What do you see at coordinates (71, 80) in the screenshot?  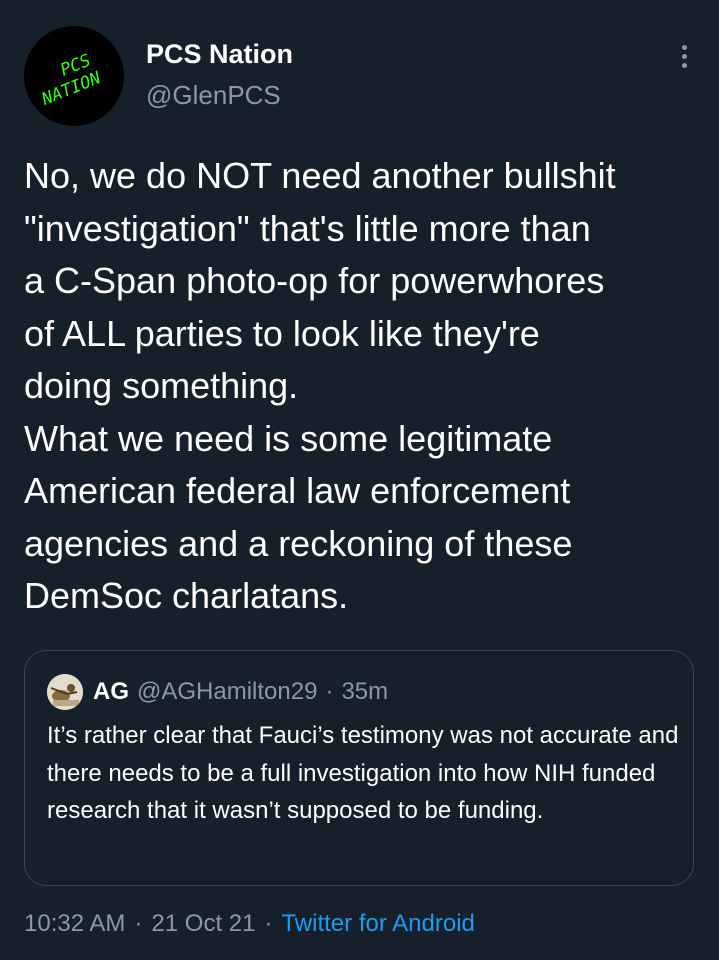 I see `pcs-nation-logo: PCS NATION` at bounding box center [71, 80].